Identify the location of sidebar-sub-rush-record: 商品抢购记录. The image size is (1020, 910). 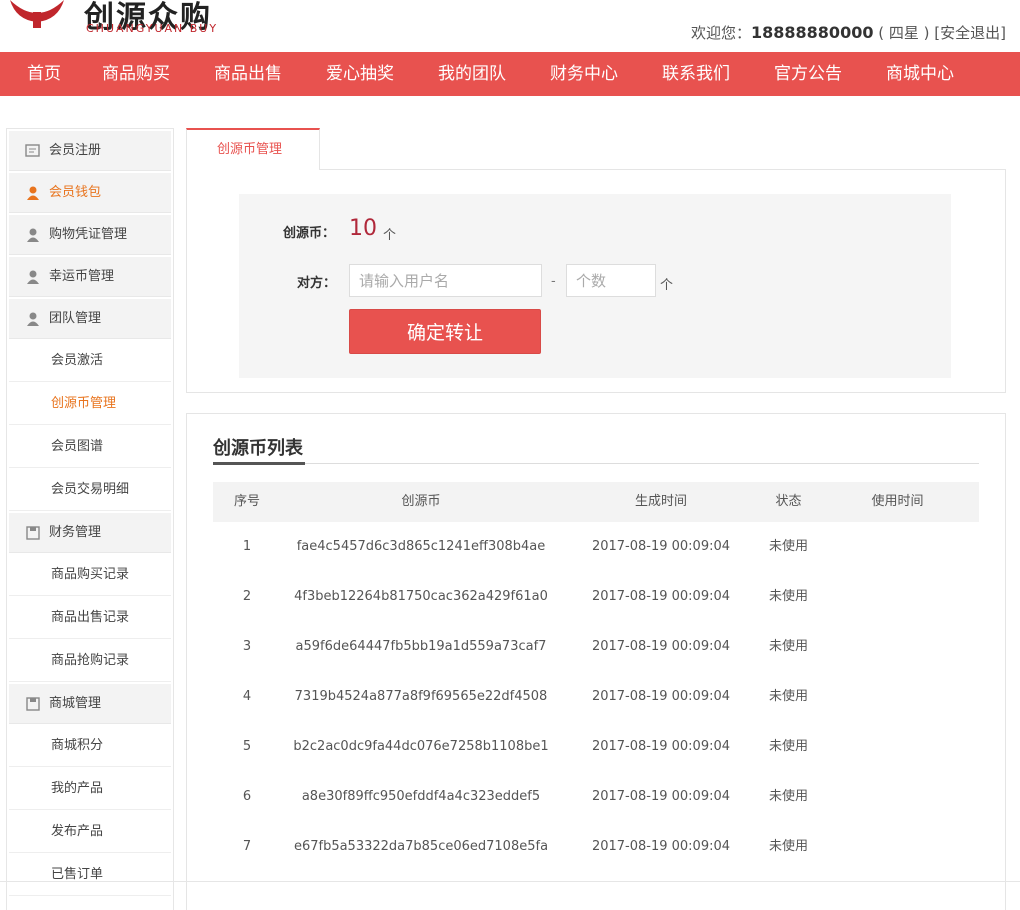
(90, 660).